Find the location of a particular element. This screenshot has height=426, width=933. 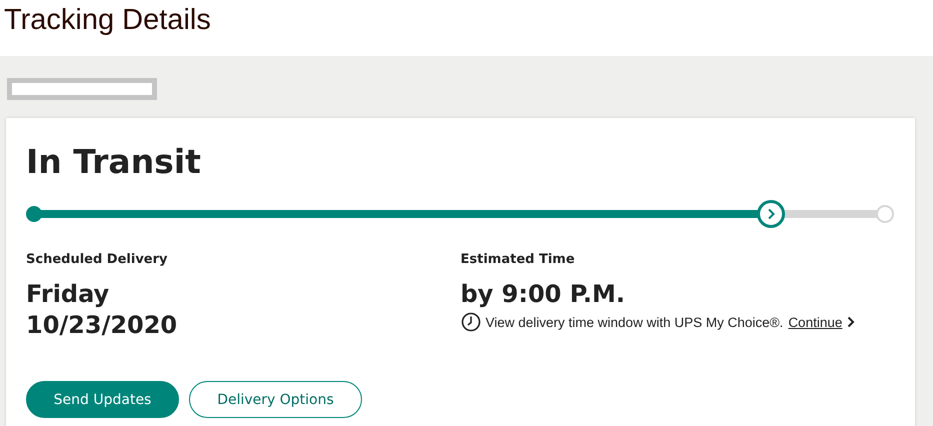

clock-icon is located at coordinates (470, 322).